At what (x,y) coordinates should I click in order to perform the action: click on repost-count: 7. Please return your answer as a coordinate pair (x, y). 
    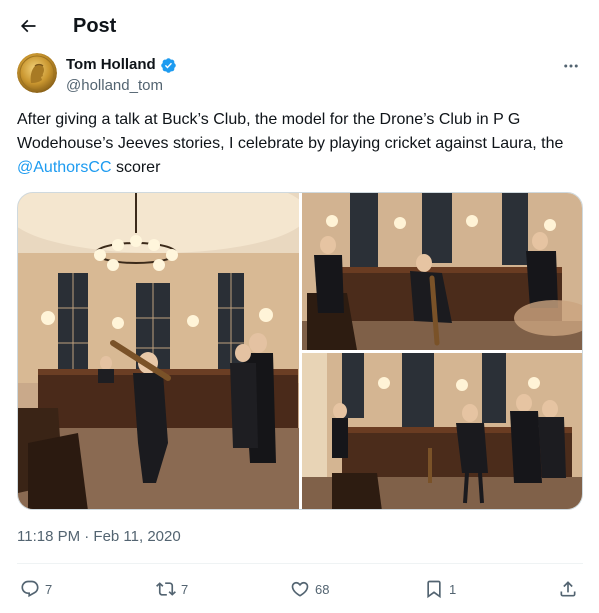
    Looking at the image, I should click on (185, 589).